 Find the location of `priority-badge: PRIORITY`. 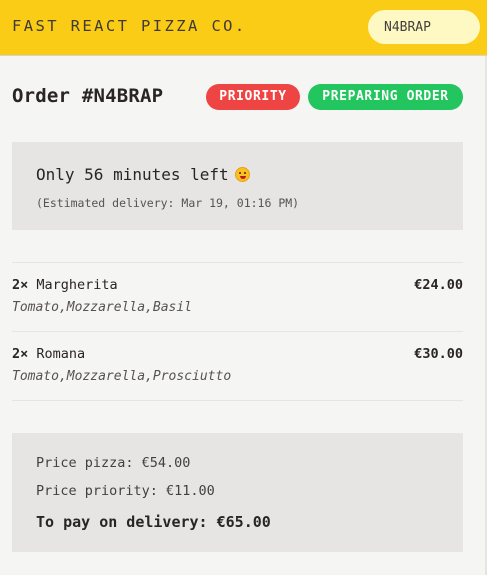

priority-badge: PRIORITY is located at coordinates (253, 97).